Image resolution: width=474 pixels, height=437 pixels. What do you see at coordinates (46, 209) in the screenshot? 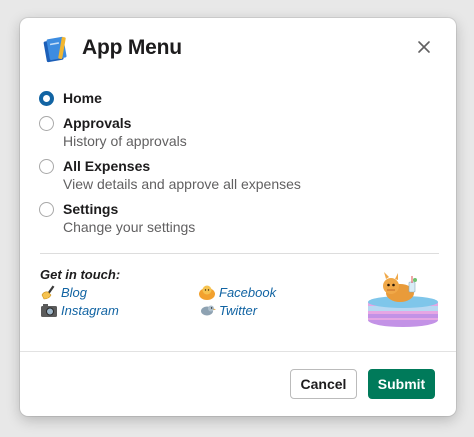
I see `radio-settings` at bounding box center [46, 209].